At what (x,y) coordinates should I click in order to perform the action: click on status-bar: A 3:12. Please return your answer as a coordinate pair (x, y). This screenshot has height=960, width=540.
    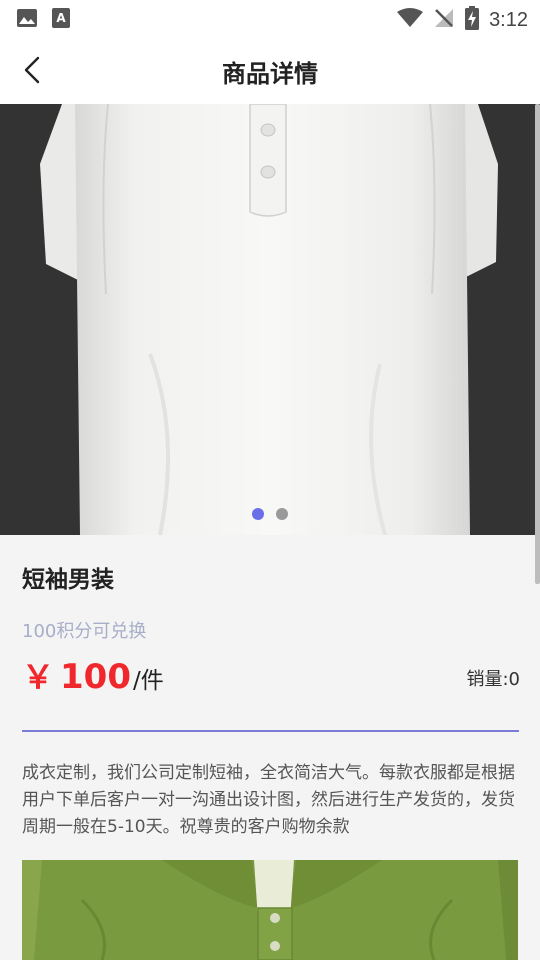
    Looking at the image, I should click on (270, 18).